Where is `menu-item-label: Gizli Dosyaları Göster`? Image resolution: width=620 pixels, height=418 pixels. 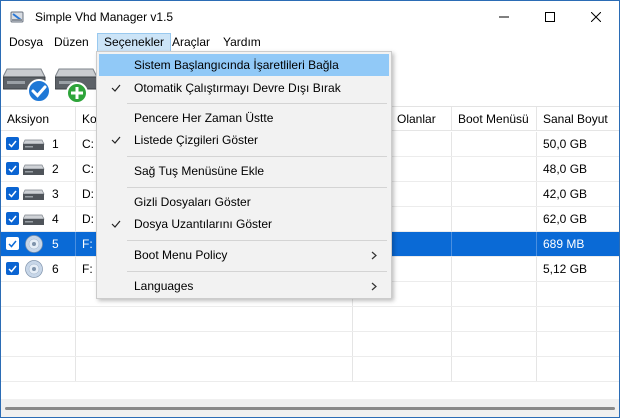 menu-item-label: Gizli Dosyaları Göster is located at coordinates (192, 202).